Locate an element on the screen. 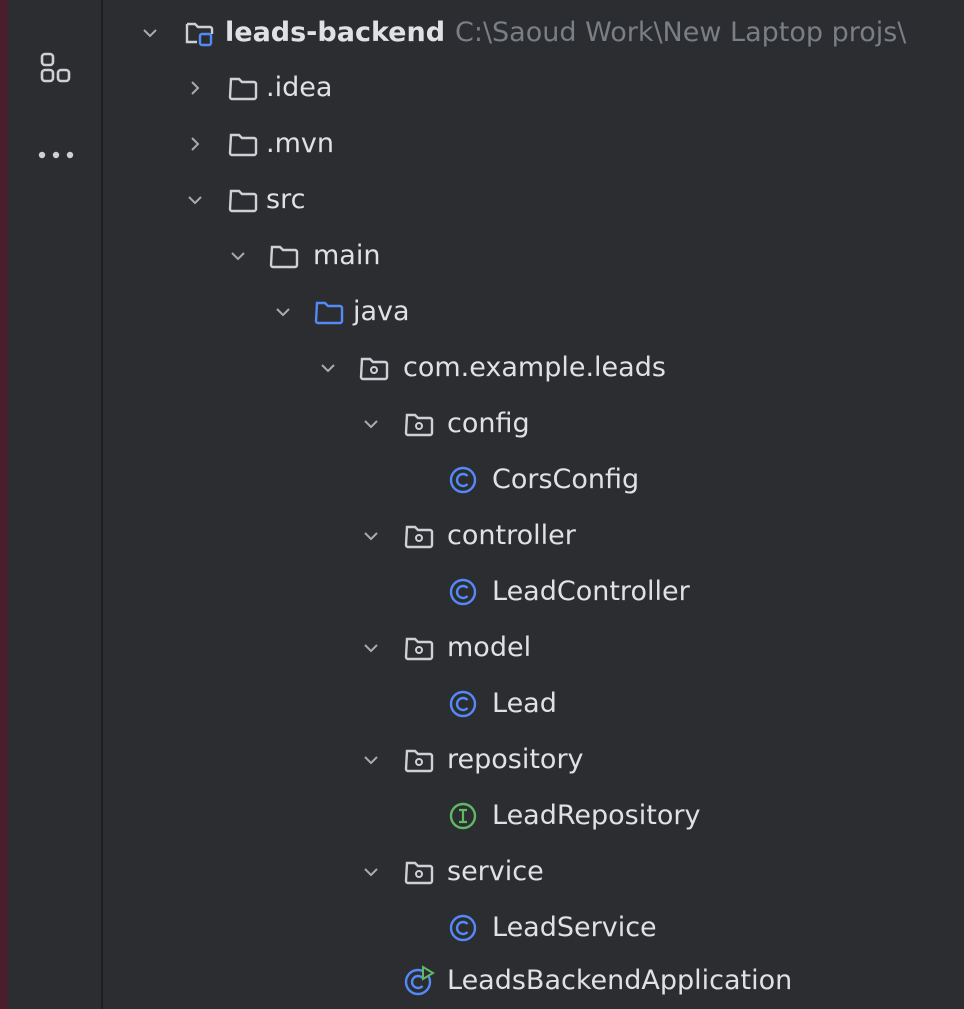  tree-row-leadcontroller: LeadController is located at coordinates (533, 592).